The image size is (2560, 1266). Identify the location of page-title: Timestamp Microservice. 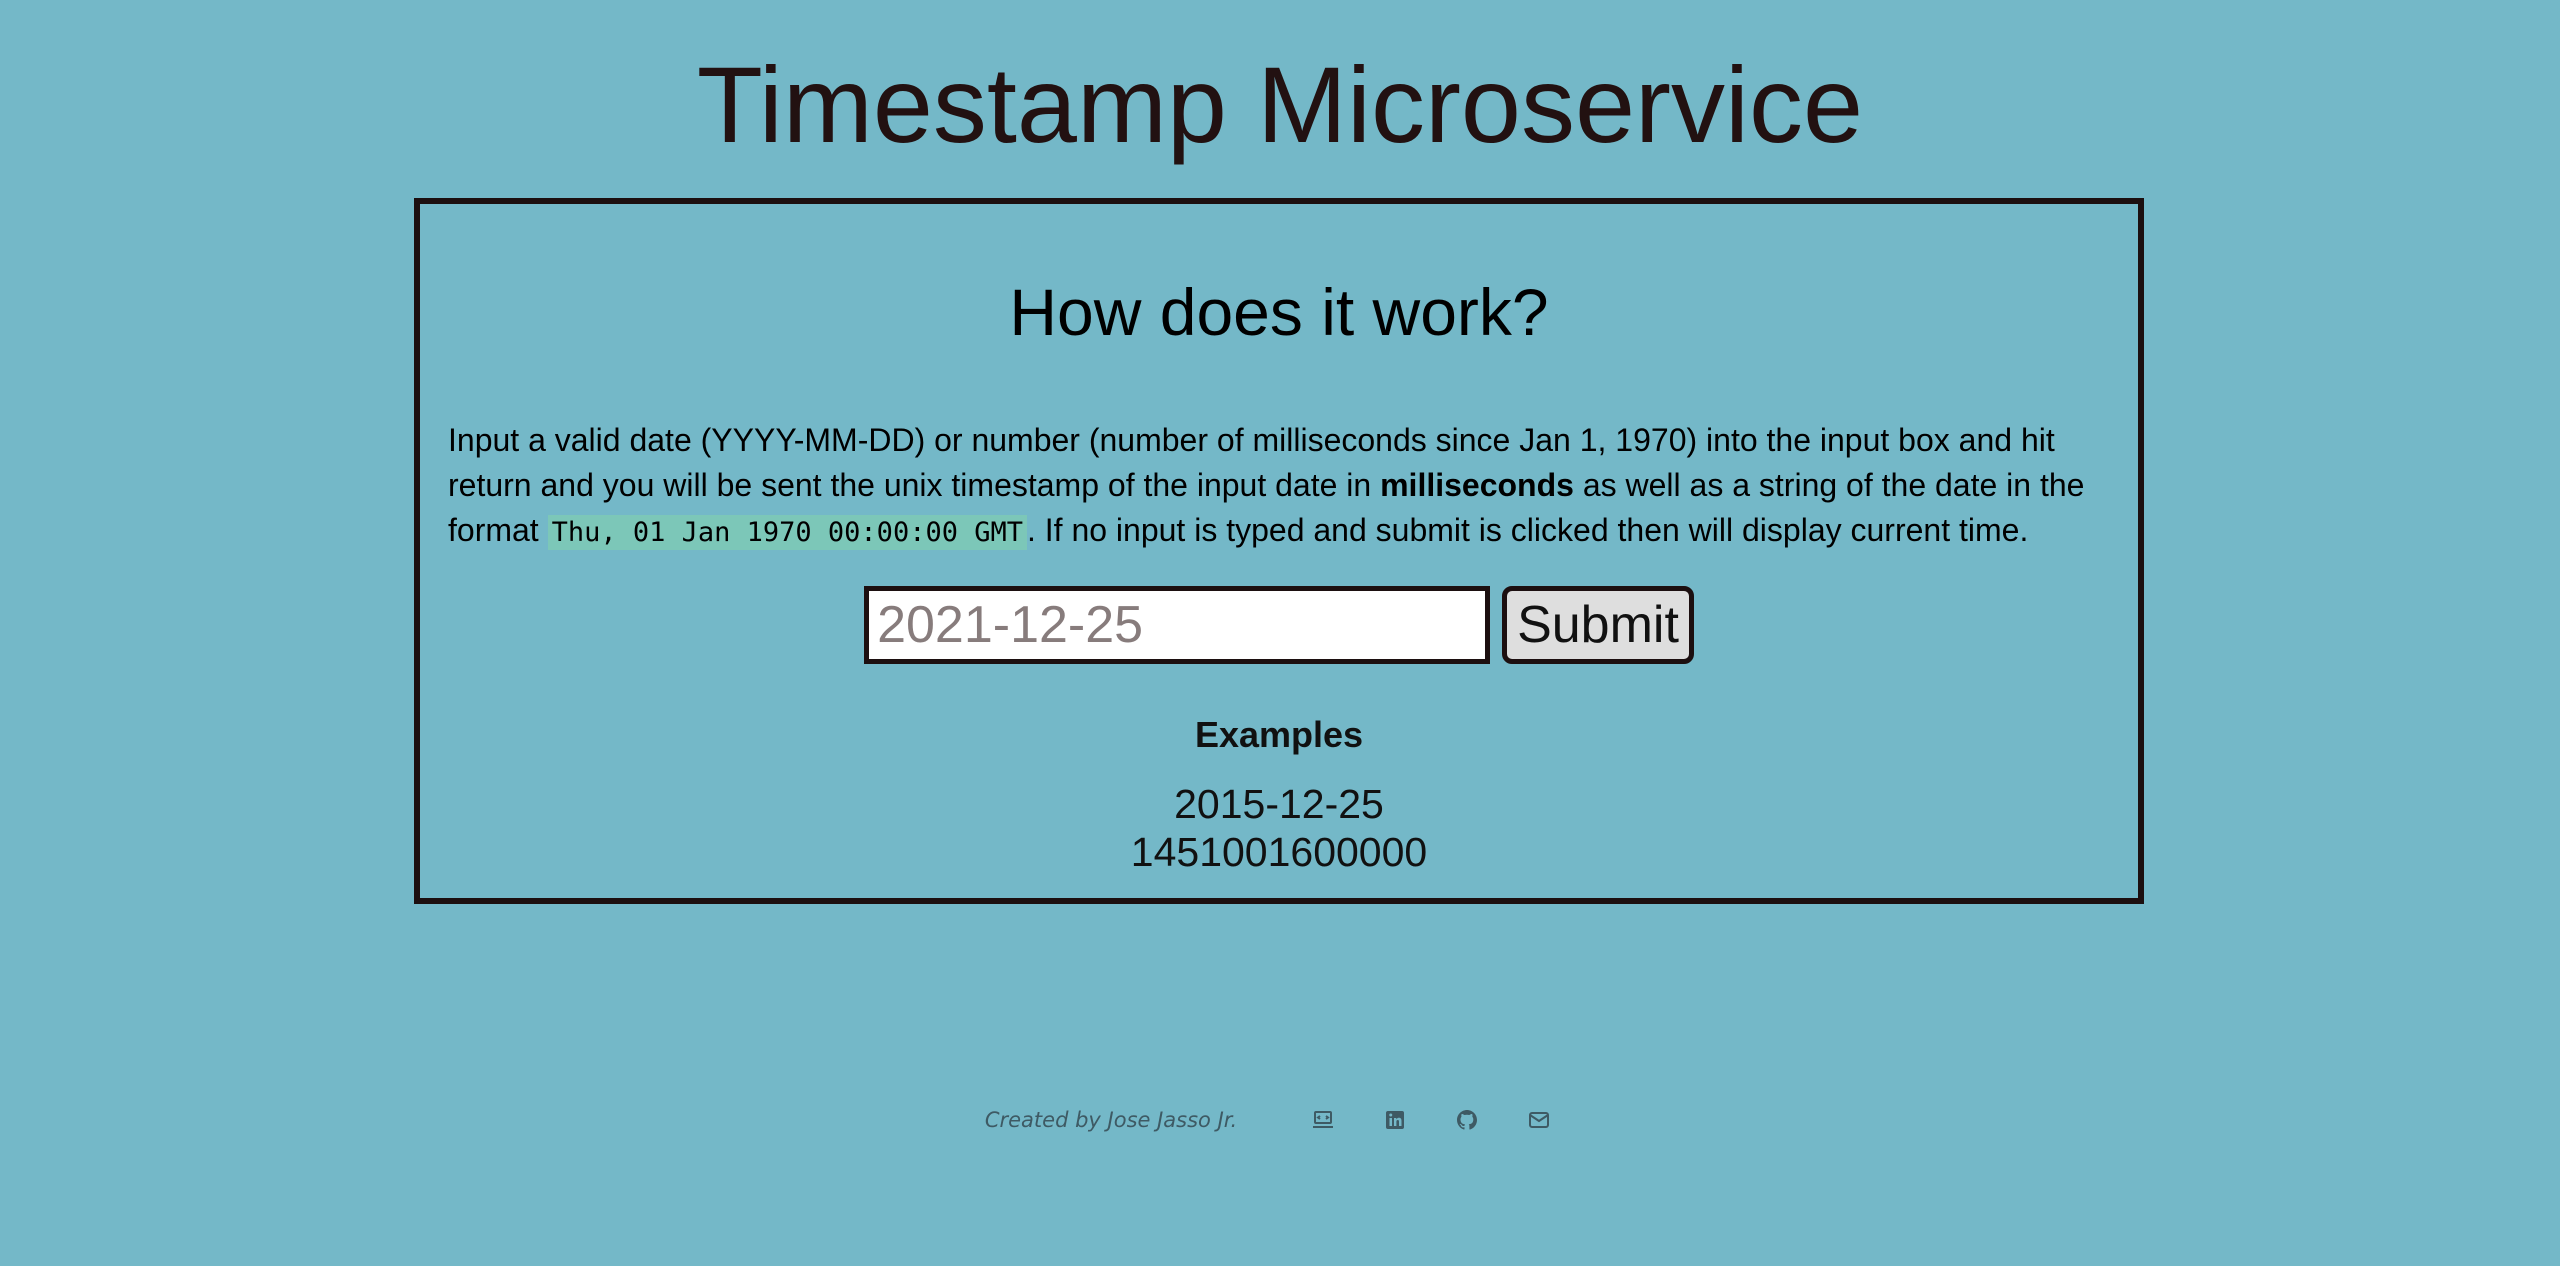
(1280, 104).